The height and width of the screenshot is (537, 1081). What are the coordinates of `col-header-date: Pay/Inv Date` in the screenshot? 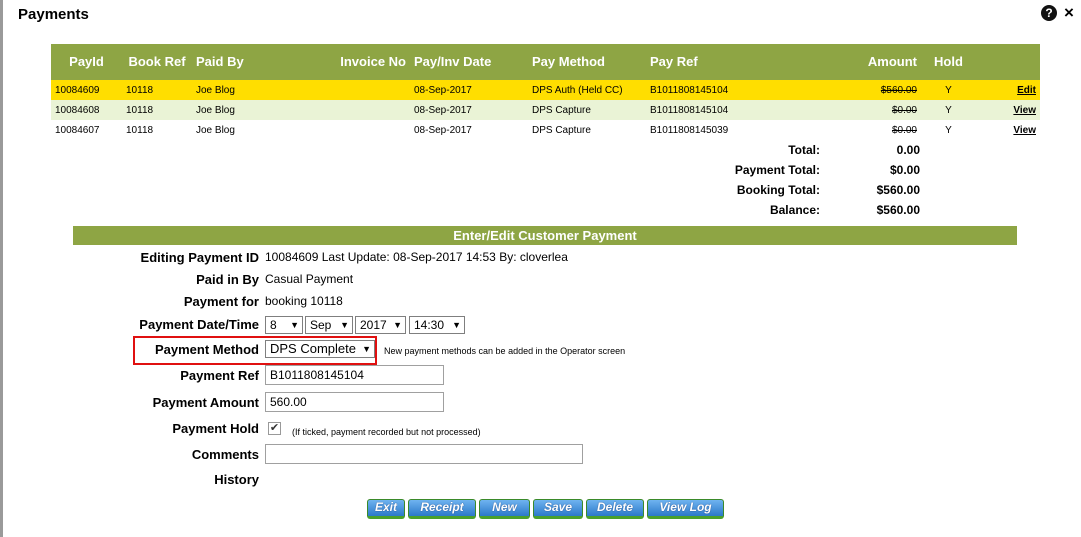 It's located at (469, 62).